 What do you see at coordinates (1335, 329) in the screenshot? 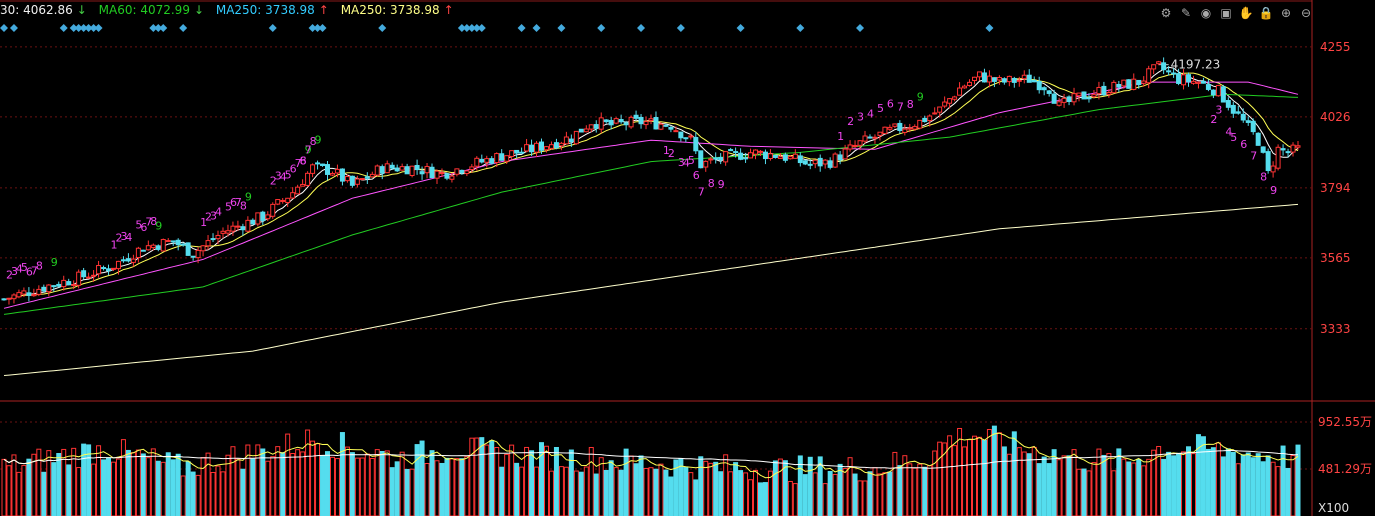
I see `price-tick-label: 3333` at bounding box center [1335, 329].